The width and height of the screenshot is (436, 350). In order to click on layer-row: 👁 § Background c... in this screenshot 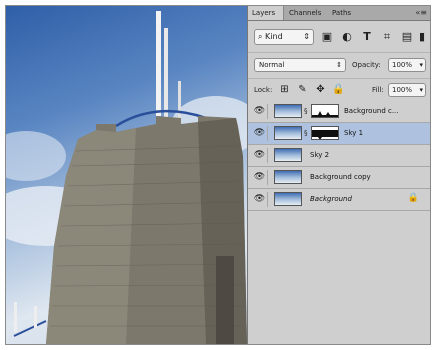, I will do `click(339, 112)`.